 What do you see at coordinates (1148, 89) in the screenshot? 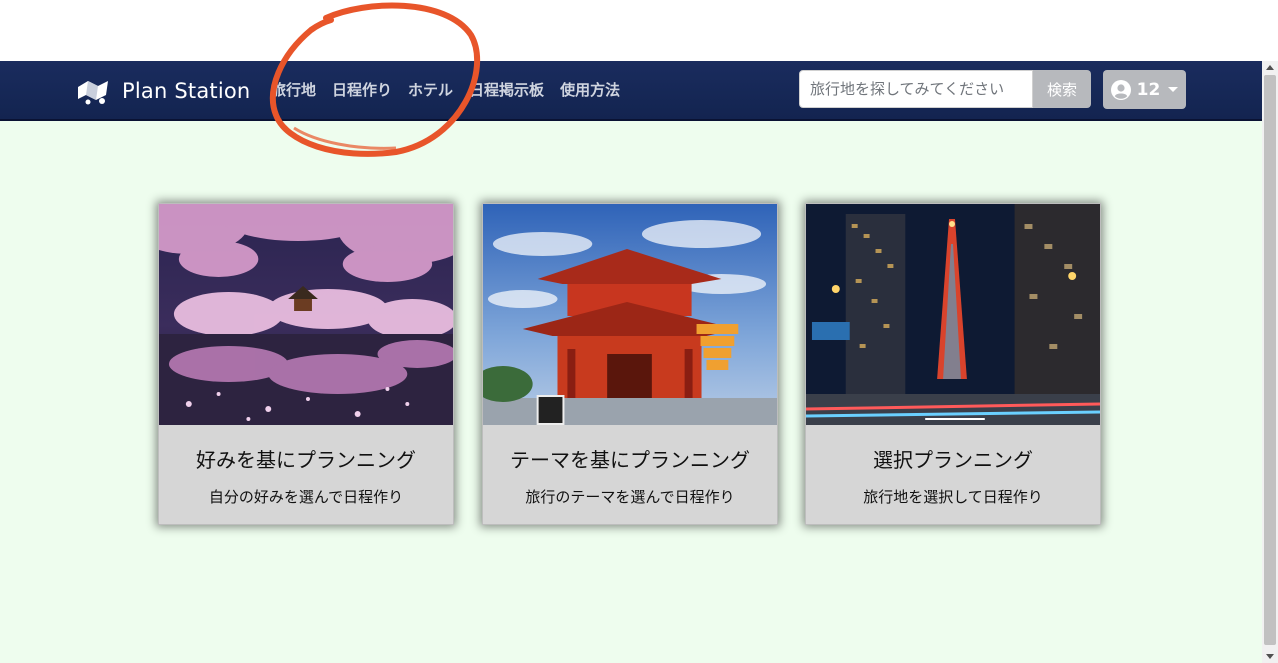
I see `user-count: 12` at bounding box center [1148, 89].